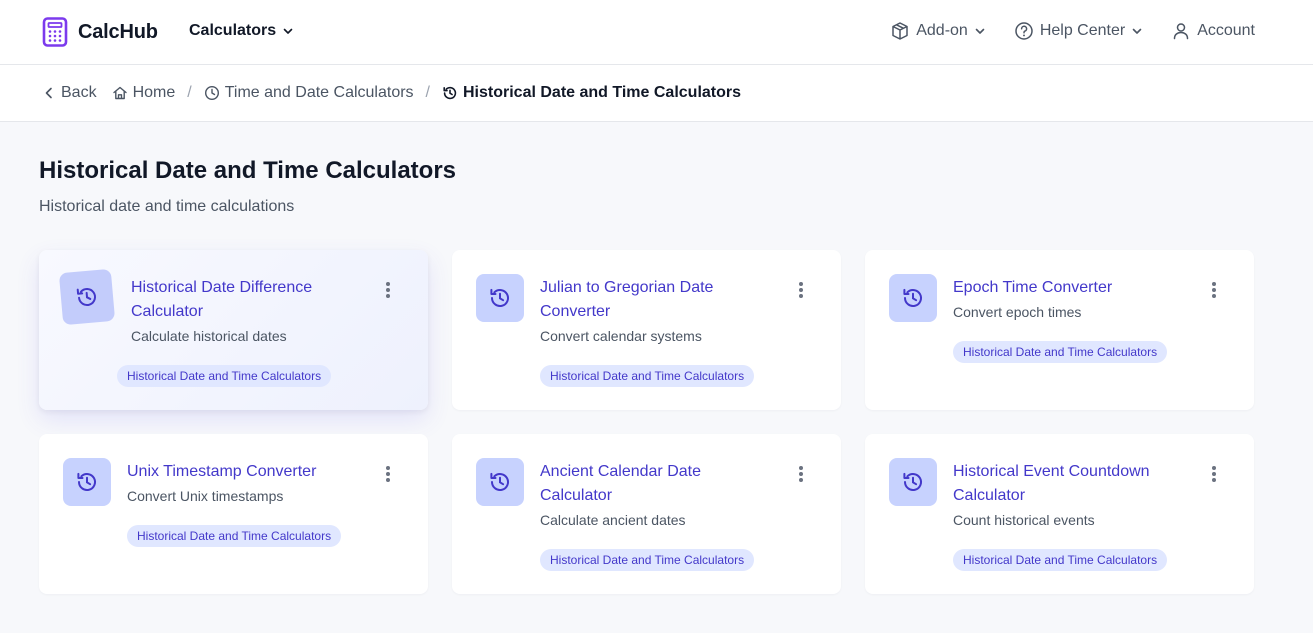 Image resolution: width=1313 pixels, height=633 pixels. I want to click on card-title: Historical Event Countdown Calculator, so click(1068, 484).